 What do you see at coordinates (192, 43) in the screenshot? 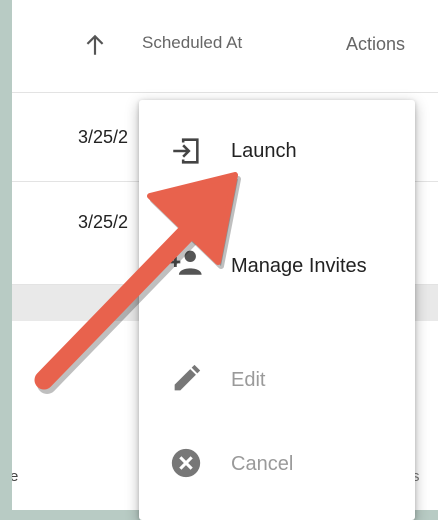
I see `column-header-scheduled-at: Scheduled At` at bounding box center [192, 43].